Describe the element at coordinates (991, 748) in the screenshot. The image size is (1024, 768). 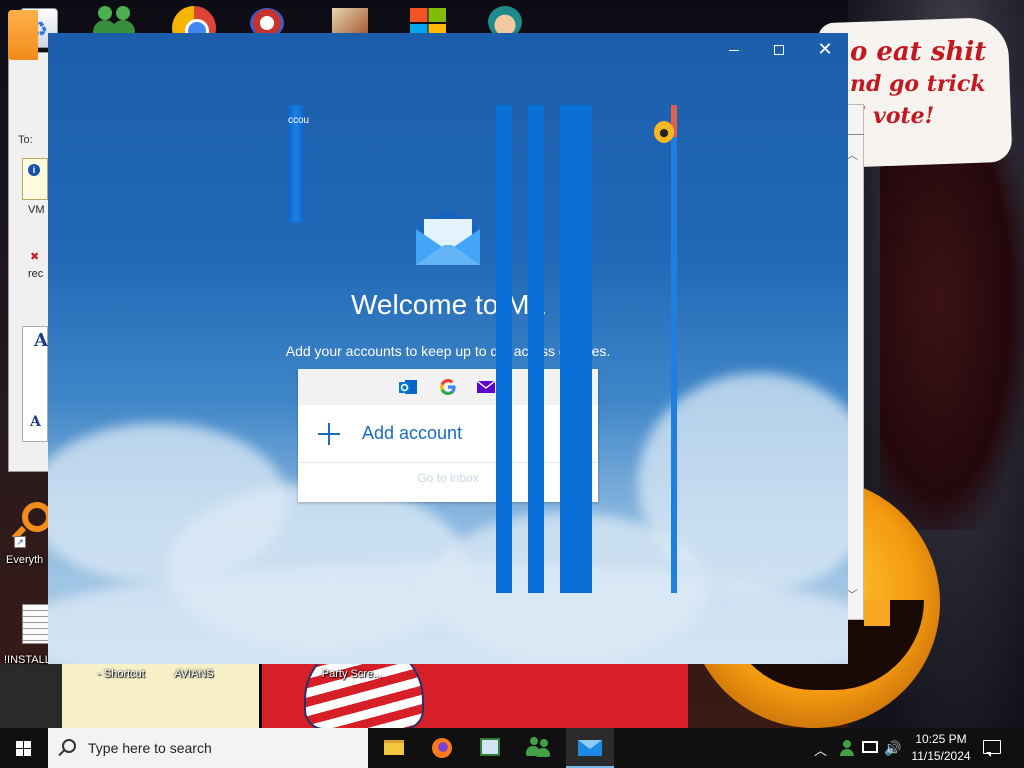
I see `notification-icon` at that location.